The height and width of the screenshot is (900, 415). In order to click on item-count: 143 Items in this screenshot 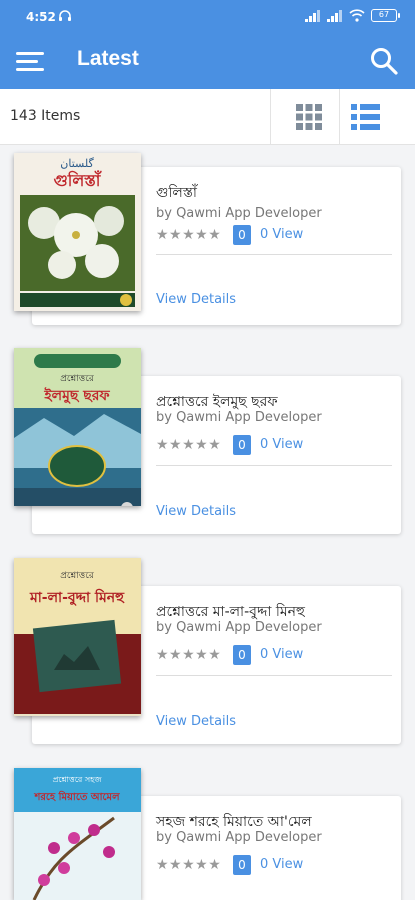, I will do `click(45, 116)`.